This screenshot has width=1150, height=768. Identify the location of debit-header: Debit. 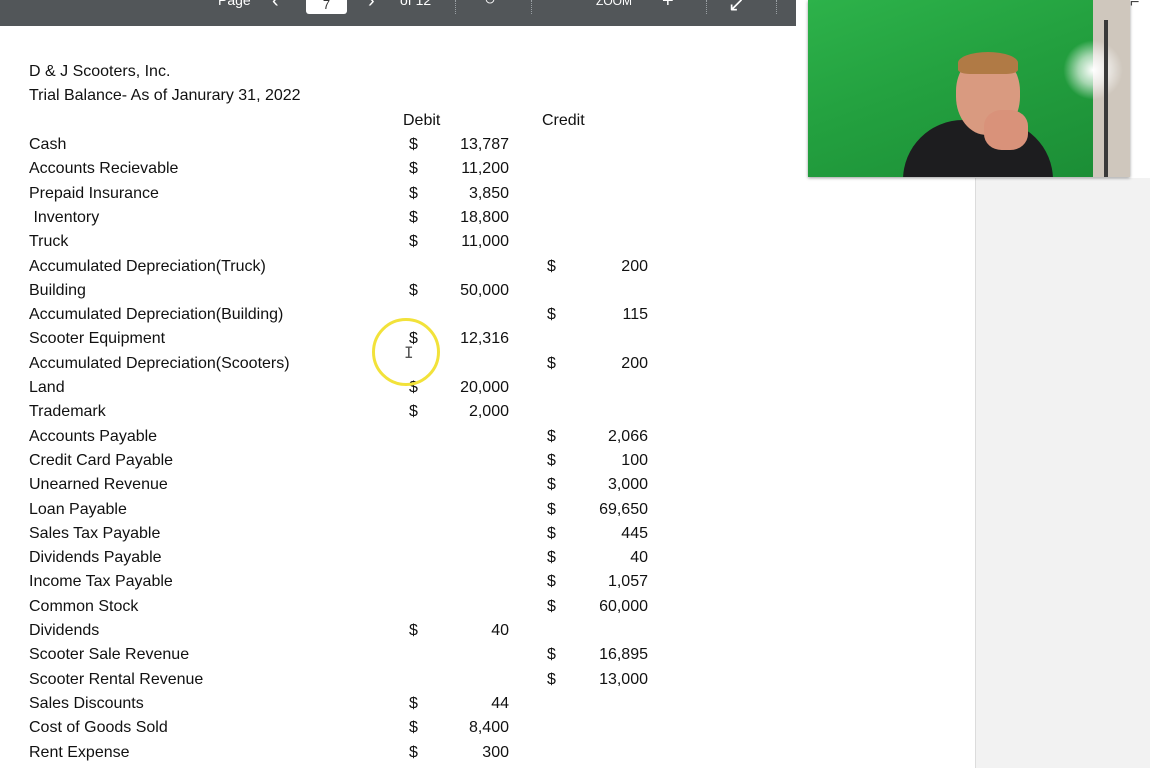
(422, 120).